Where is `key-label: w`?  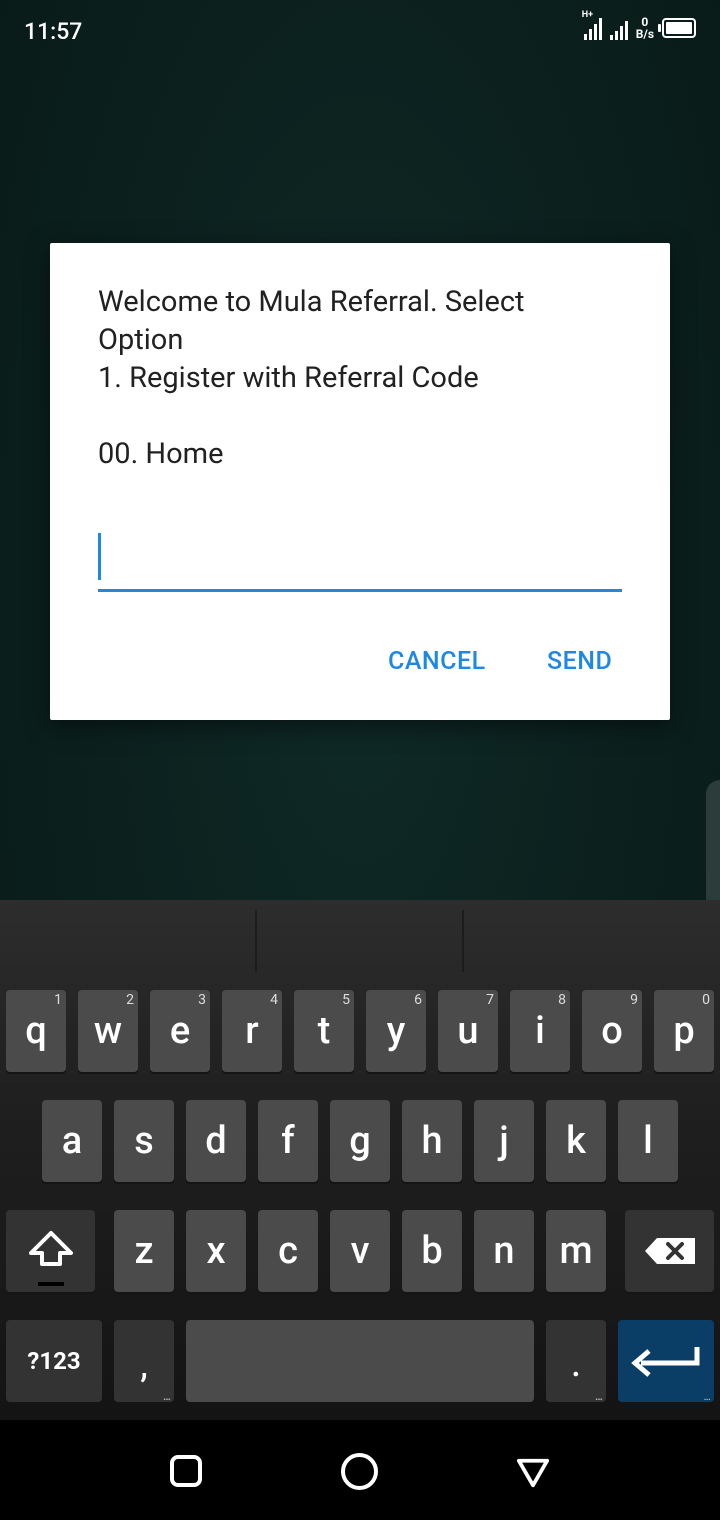 key-label: w is located at coordinates (108, 1031).